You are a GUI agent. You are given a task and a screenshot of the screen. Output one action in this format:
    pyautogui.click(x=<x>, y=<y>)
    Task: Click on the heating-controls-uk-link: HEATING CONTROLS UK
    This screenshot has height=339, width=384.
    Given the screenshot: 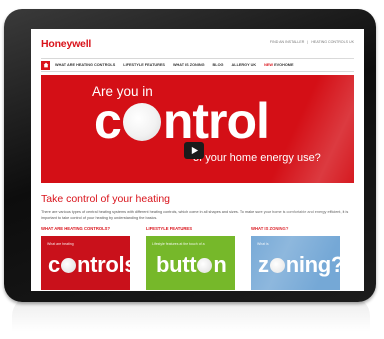 What is the action you would take?
    pyautogui.click(x=332, y=42)
    